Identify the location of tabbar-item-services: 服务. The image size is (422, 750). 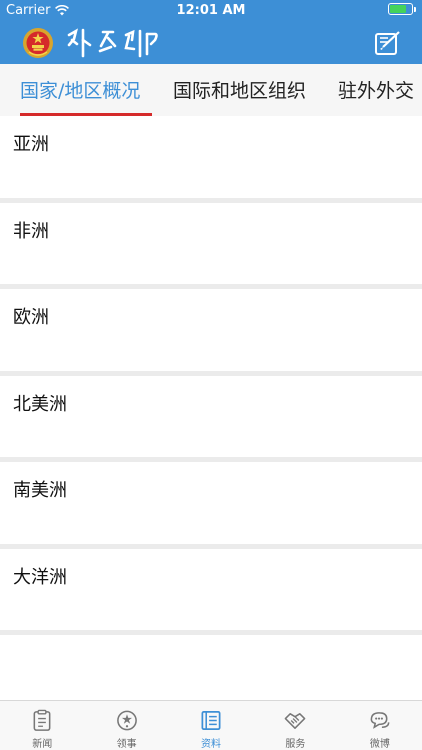
(295, 725).